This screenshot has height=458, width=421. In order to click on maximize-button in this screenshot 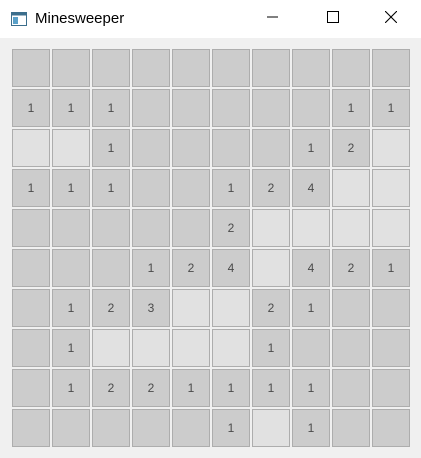, I will do `click(333, 19)`.